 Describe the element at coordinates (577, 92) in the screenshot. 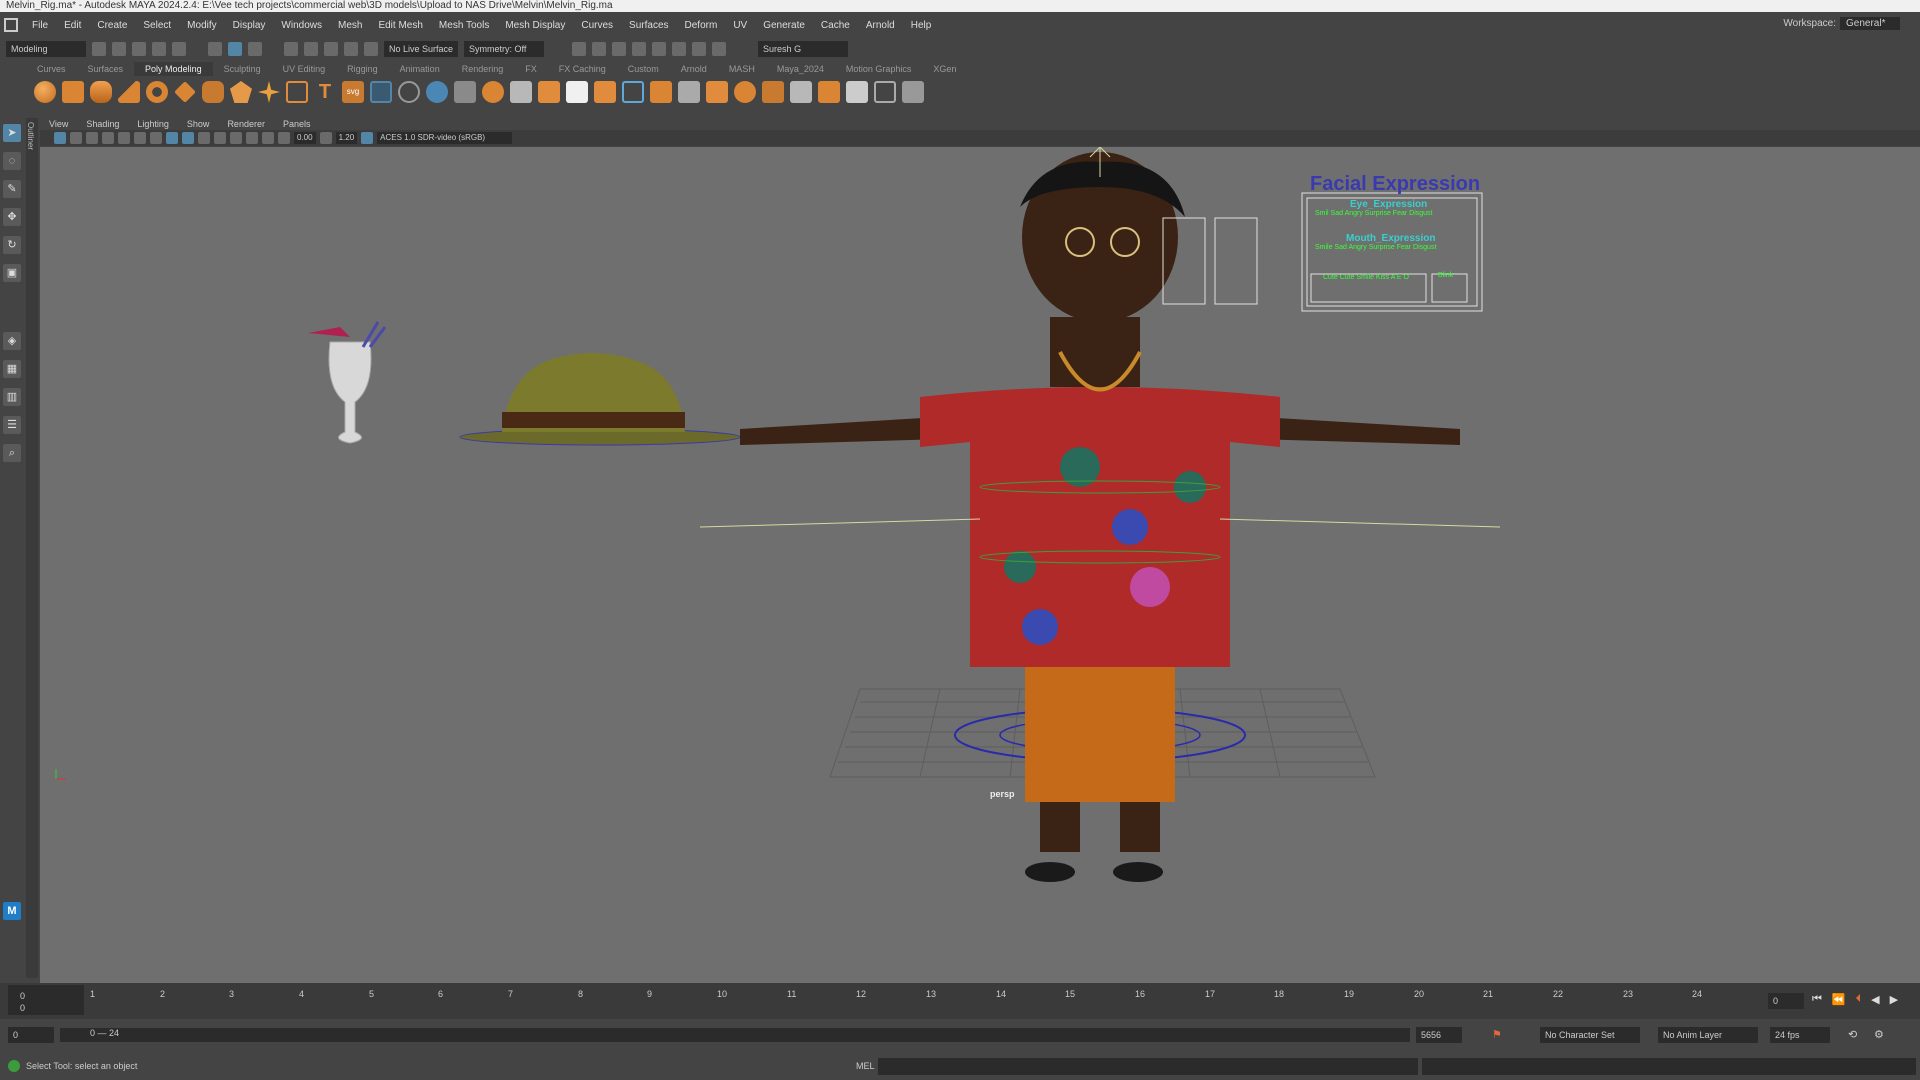

I see `bevel-icon` at that location.